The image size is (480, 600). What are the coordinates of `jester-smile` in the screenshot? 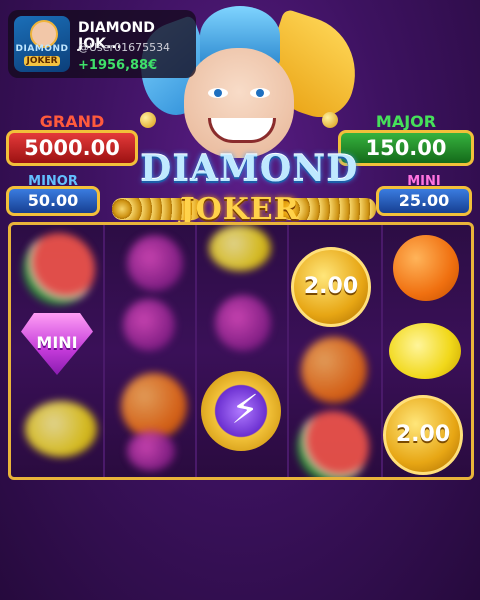 It's located at (242, 130).